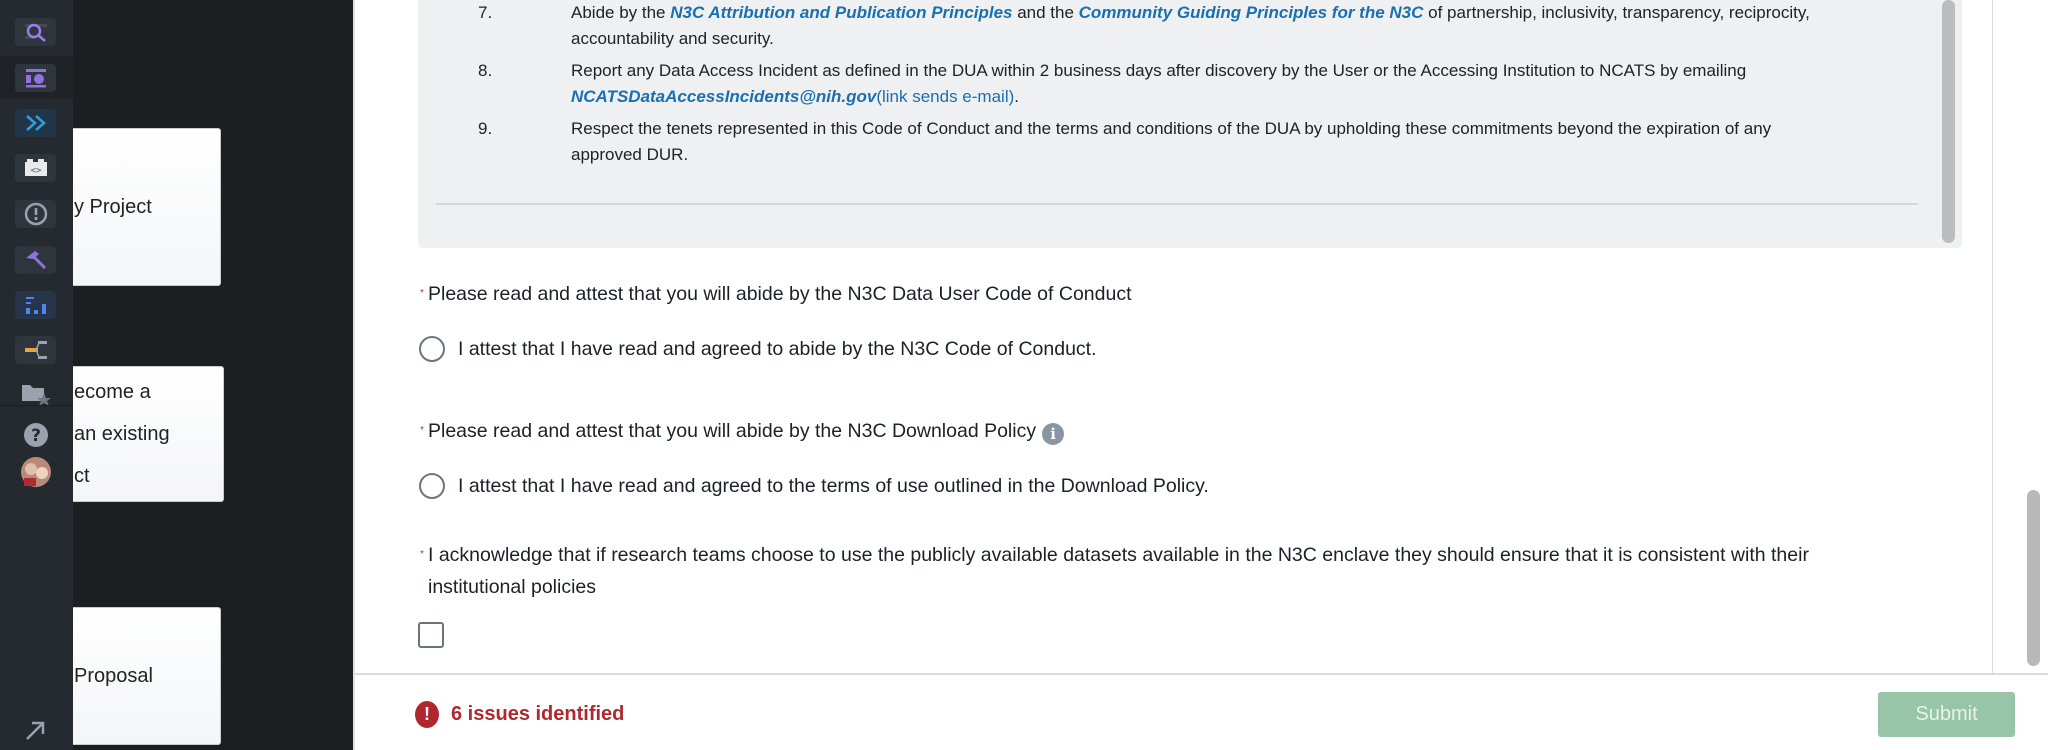  I want to click on new-project-card: y Project, so click(140, 207).